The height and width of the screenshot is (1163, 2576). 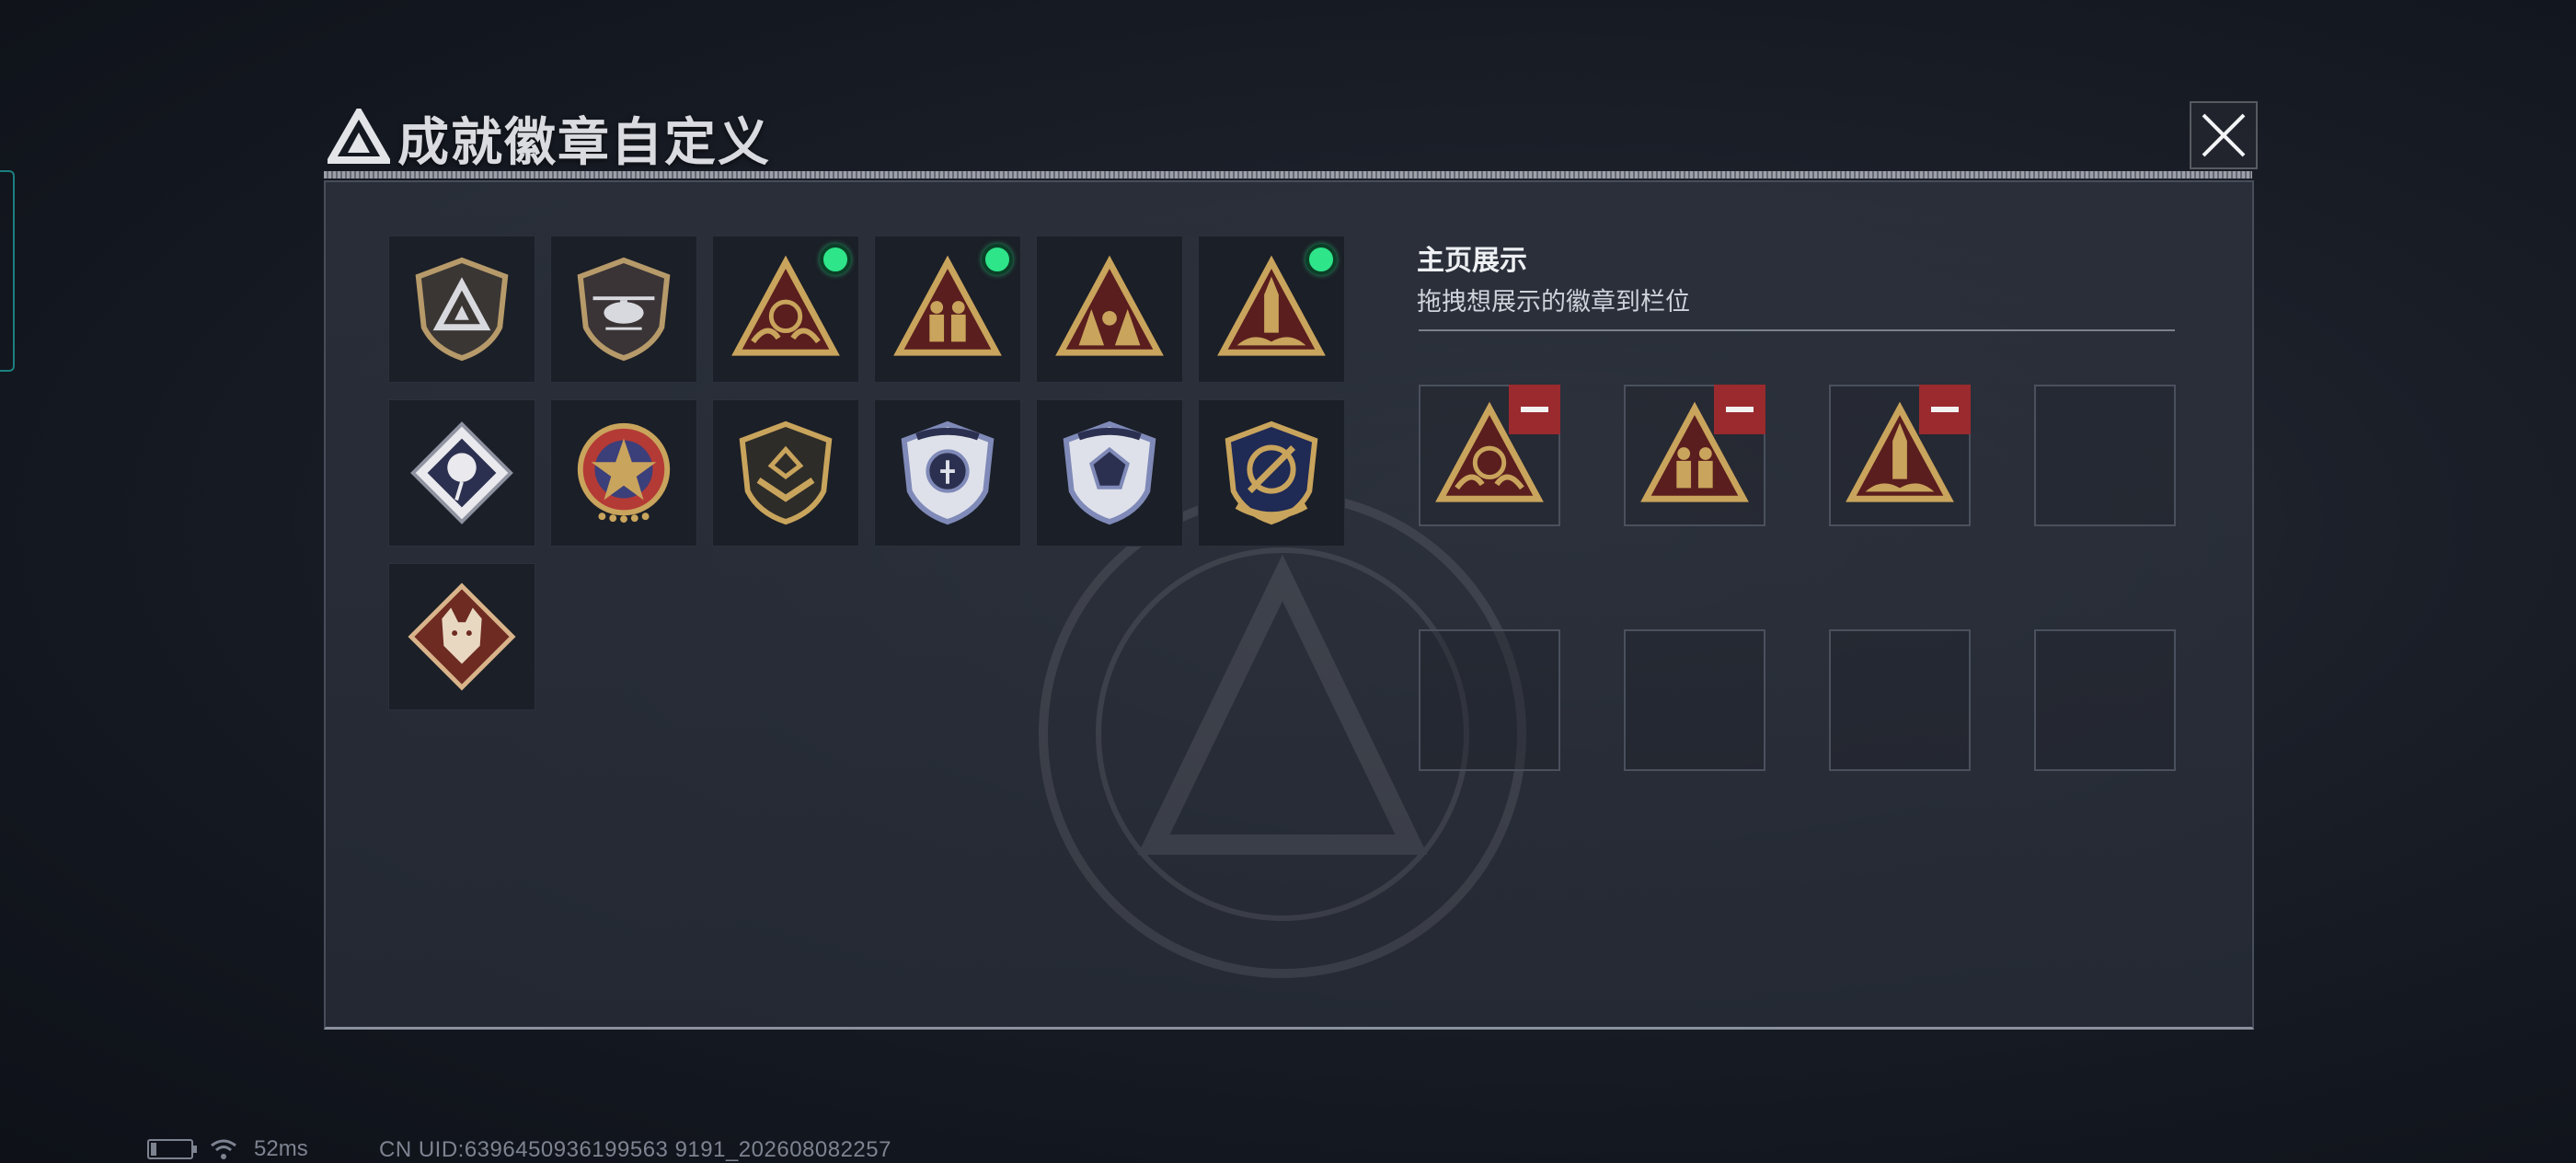 I want to click on close-button, so click(x=2224, y=135).